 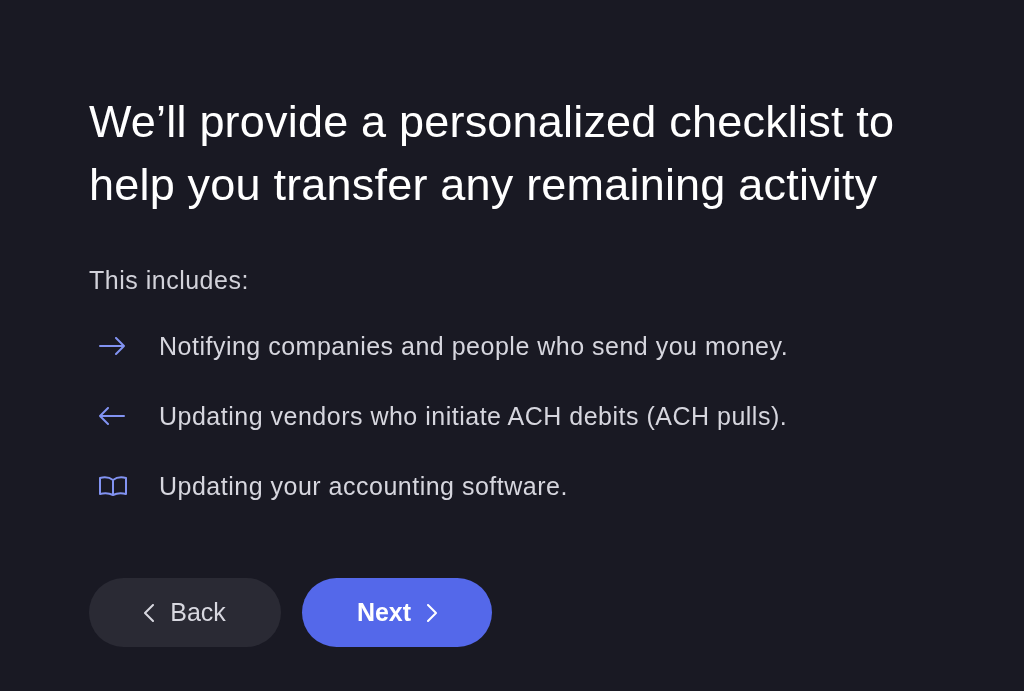 I want to click on list-item-text: Notifying companies and people who send you money., so click(x=474, y=346).